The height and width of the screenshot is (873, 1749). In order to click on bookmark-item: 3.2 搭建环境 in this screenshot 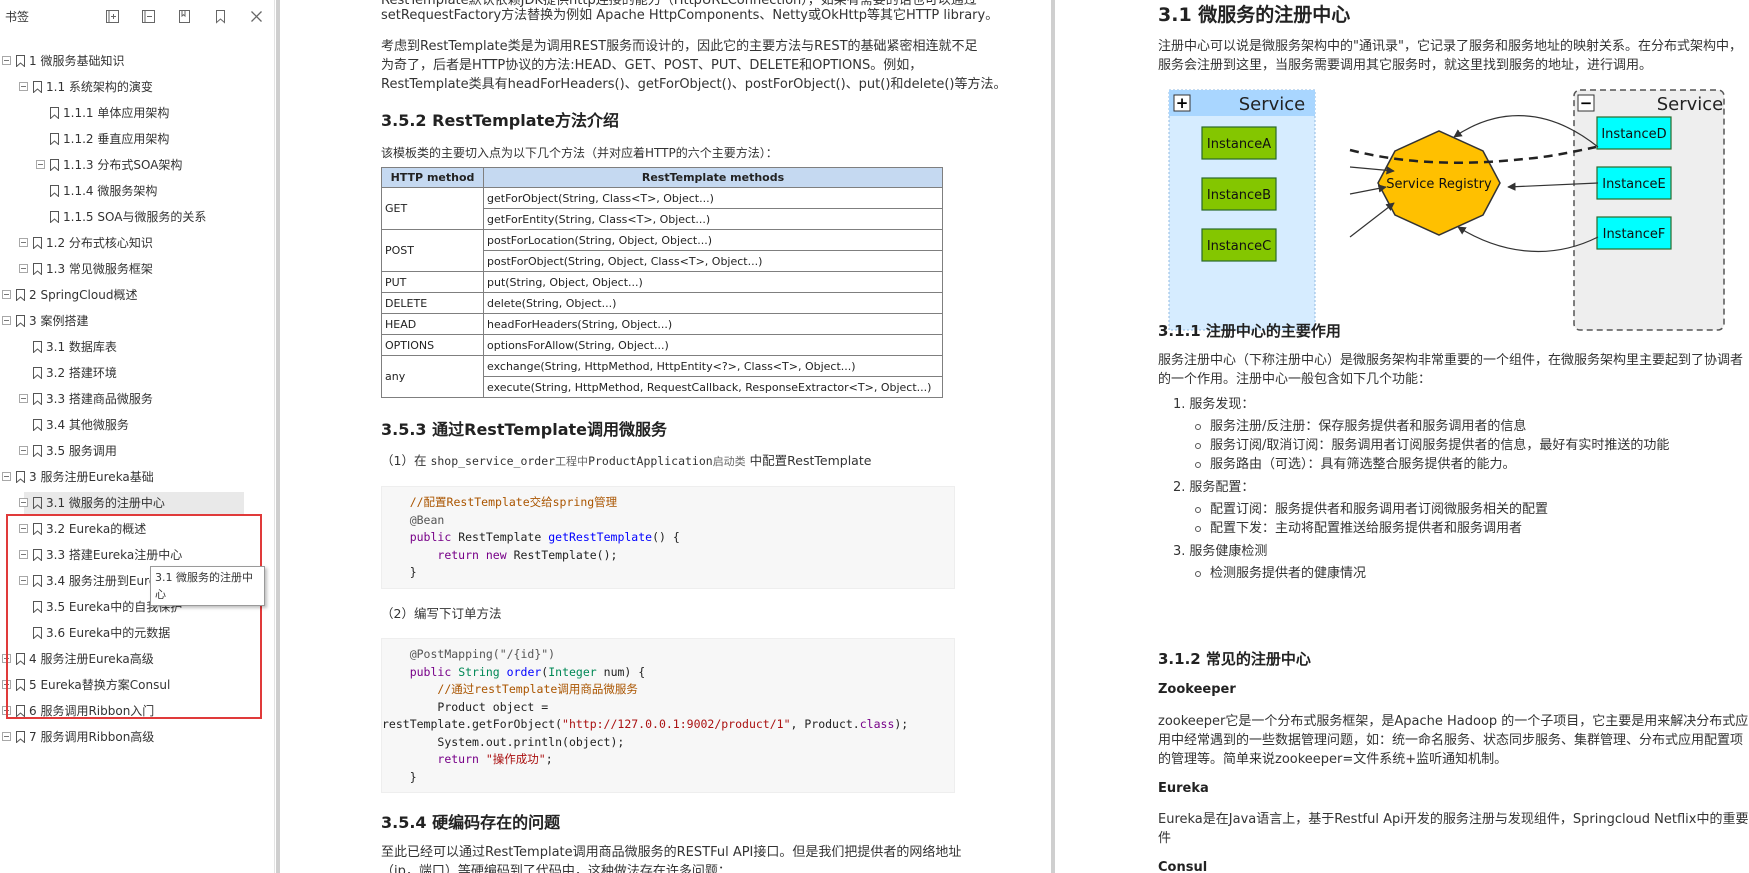, I will do `click(135, 373)`.